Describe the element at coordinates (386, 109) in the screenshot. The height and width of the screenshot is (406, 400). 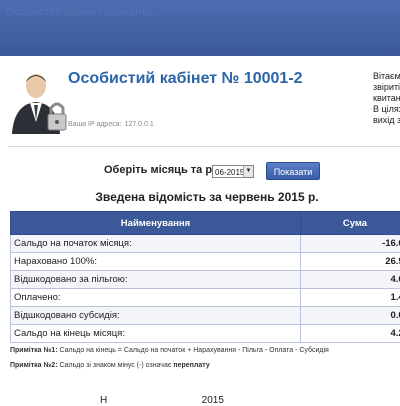
I see `welcome-line: В цілях` at that location.